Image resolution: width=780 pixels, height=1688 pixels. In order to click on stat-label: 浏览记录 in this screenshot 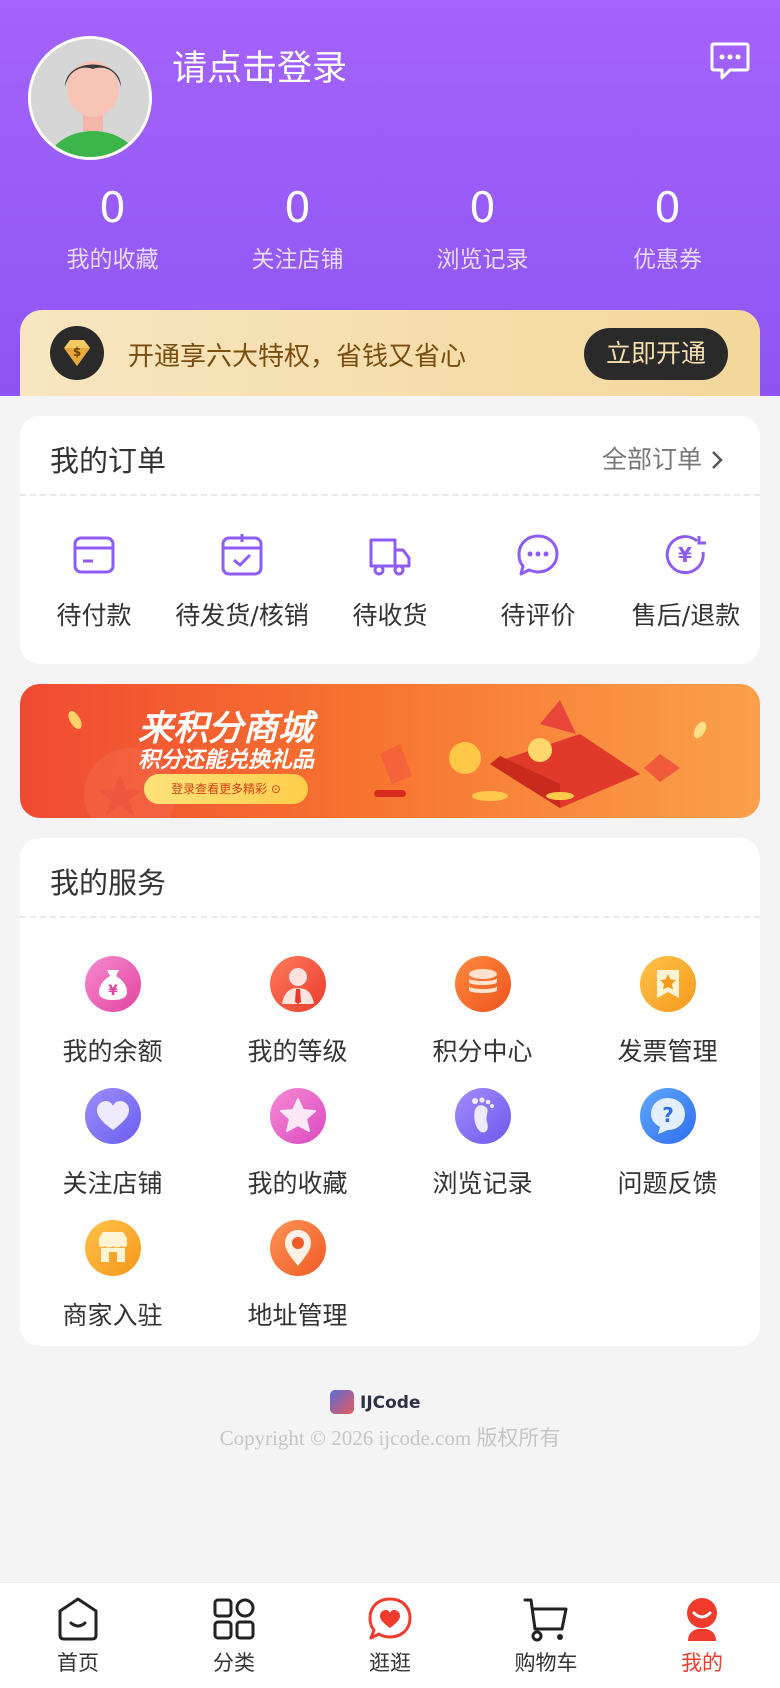, I will do `click(482, 260)`.